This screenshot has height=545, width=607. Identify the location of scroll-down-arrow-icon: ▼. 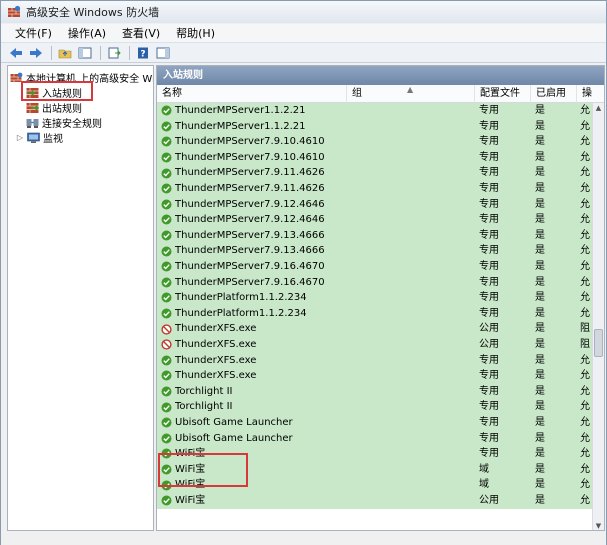
(598, 525).